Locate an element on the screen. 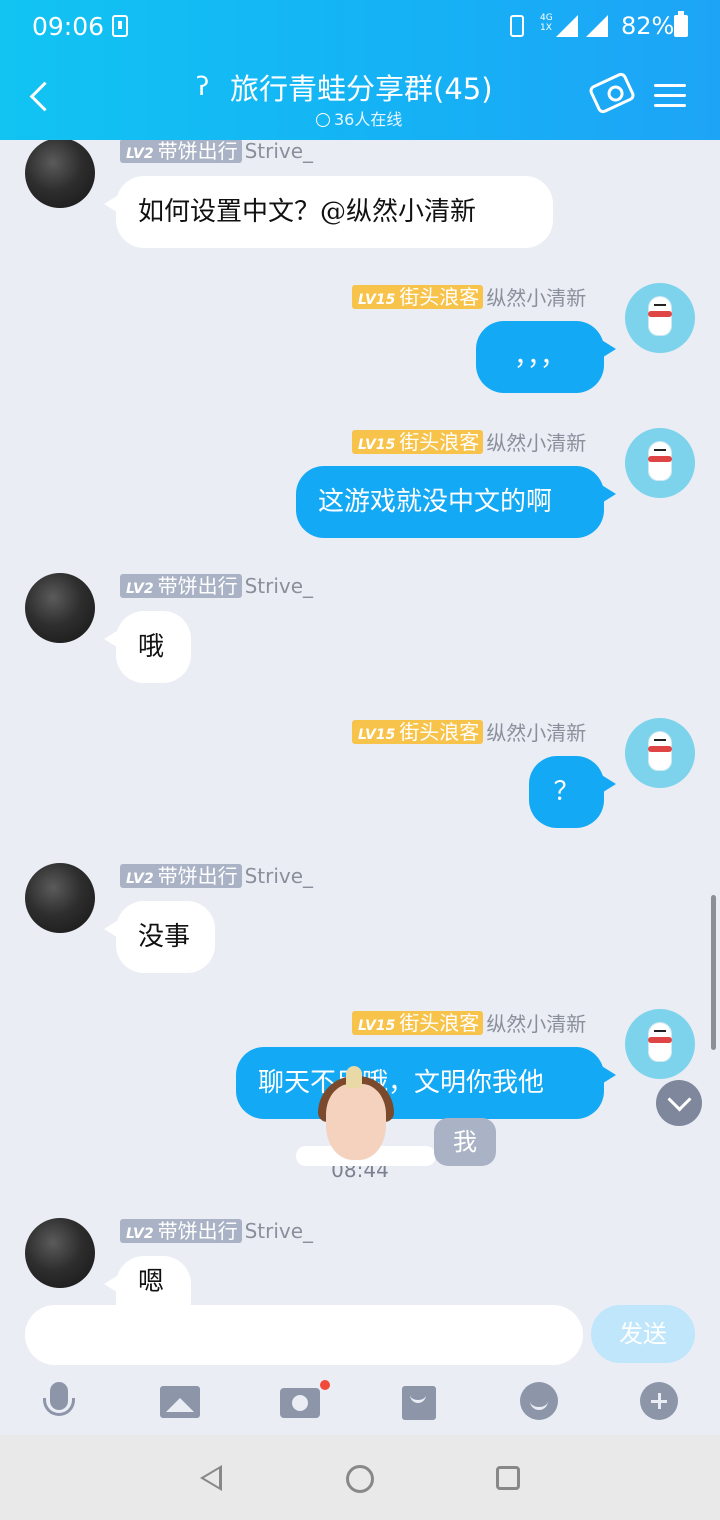 Image resolution: width=720 pixels, height=1520 pixels. message-bubble: 没事 is located at coordinates (159, 937).